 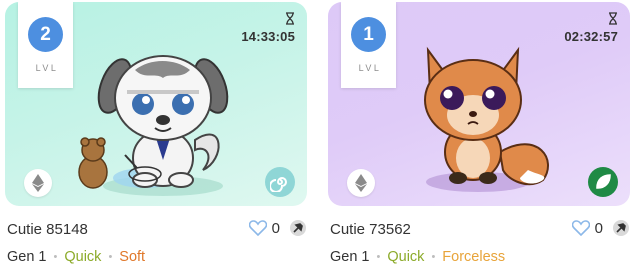 What do you see at coordinates (474, 257) in the screenshot?
I see `trait-type: Forceless` at bounding box center [474, 257].